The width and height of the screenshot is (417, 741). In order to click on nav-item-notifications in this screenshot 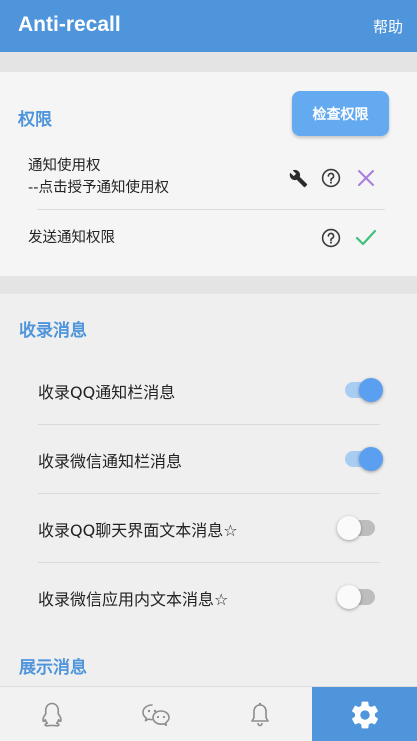, I will do `click(260, 714)`.